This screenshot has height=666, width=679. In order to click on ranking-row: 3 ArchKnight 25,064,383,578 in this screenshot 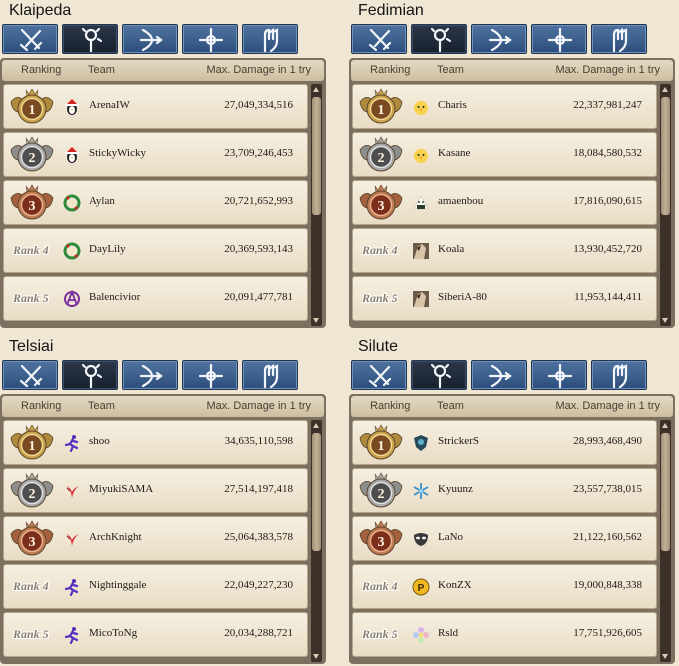, I will do `click(155, 538)`.